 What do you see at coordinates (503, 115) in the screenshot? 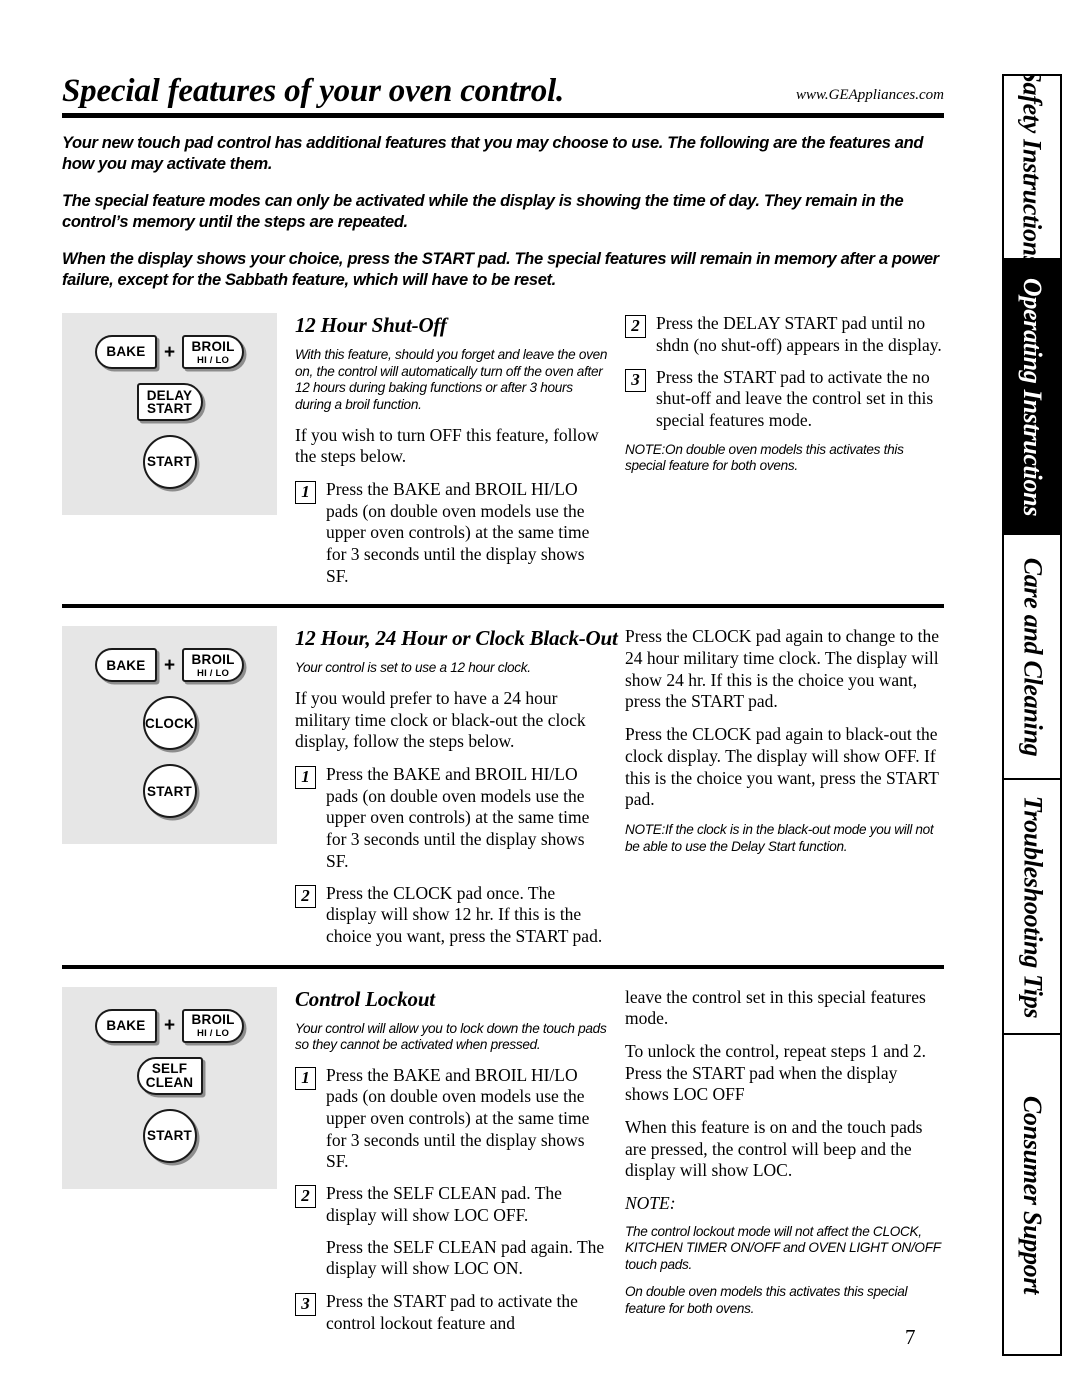
I see `title-rule` at bounding box center [503, 115].